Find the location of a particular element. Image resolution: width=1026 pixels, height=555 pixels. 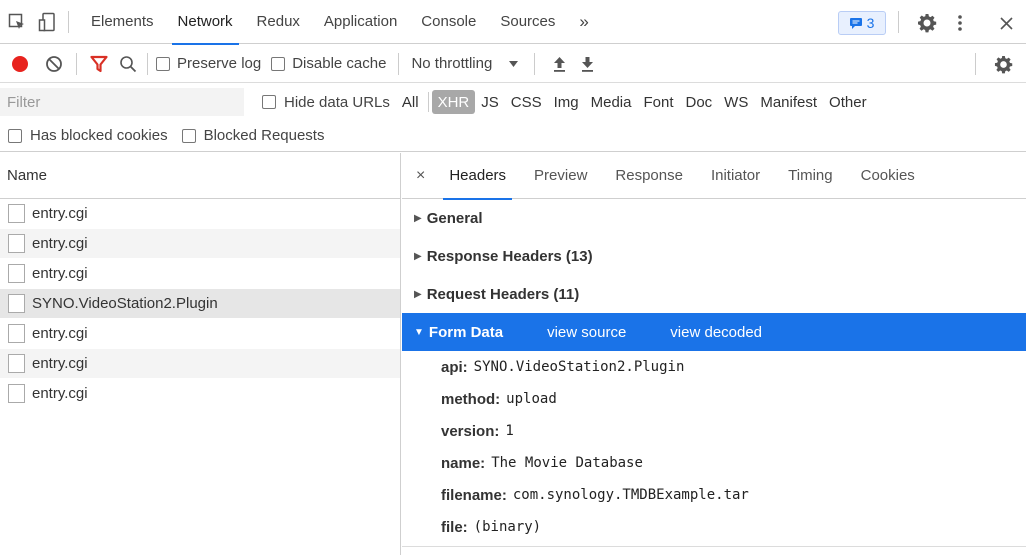

request-name: SYNO.VideoStation2.Plugin is located at coordinates (125, 303).